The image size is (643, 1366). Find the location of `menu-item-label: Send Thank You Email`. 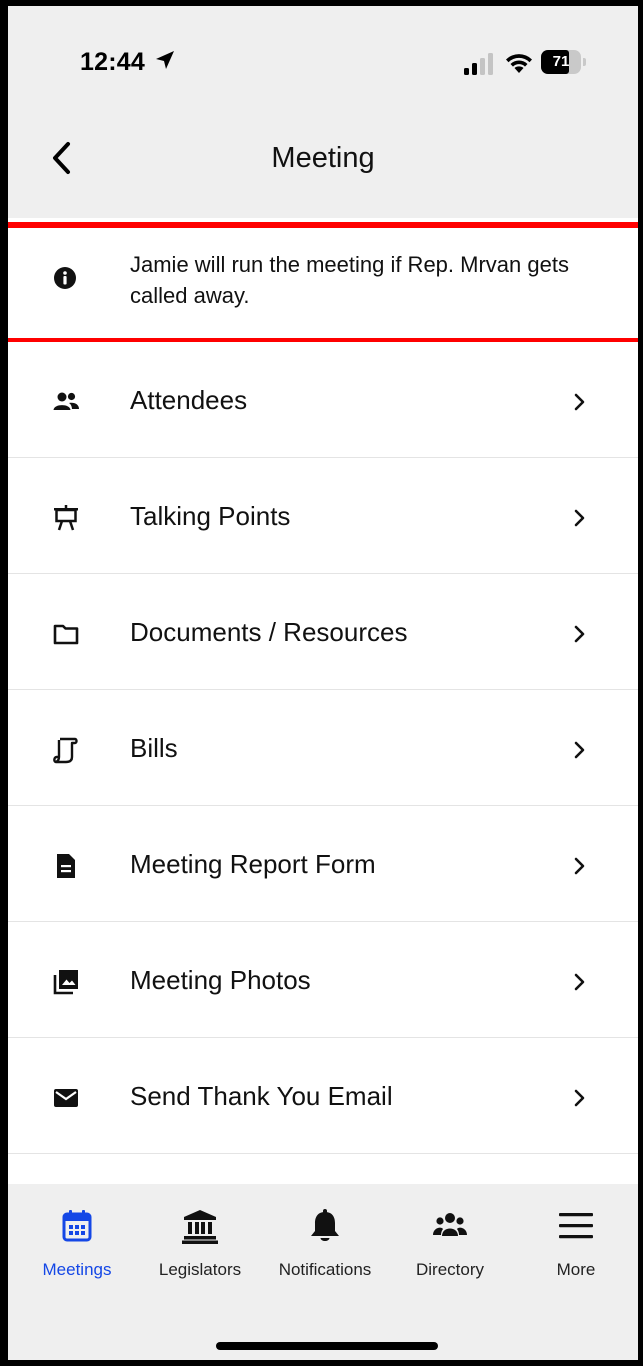

menu-item-label: Send Thank You Email is located at coordinates (261, 1096).